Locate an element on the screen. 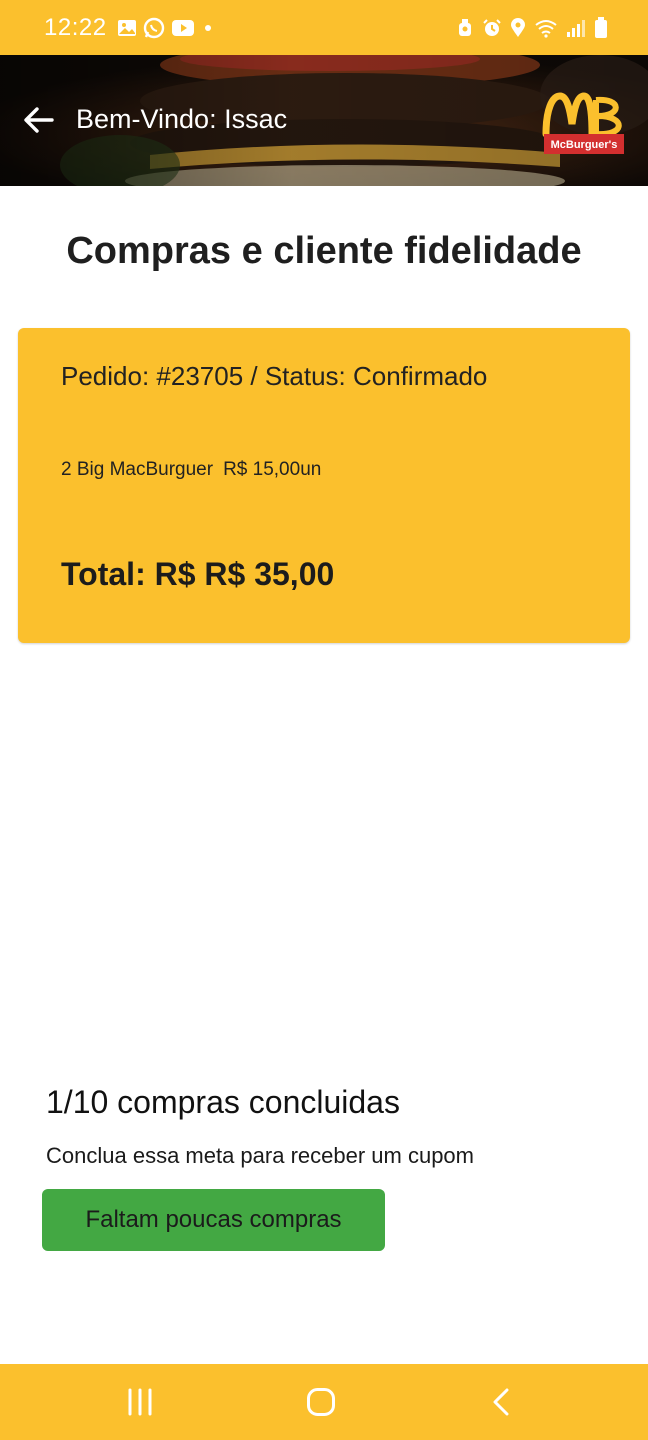 This screenshot has width=648, height=1440. app-bar: Bem-Vindo: Issac McBurguer's is located at coordinates (324, 120).